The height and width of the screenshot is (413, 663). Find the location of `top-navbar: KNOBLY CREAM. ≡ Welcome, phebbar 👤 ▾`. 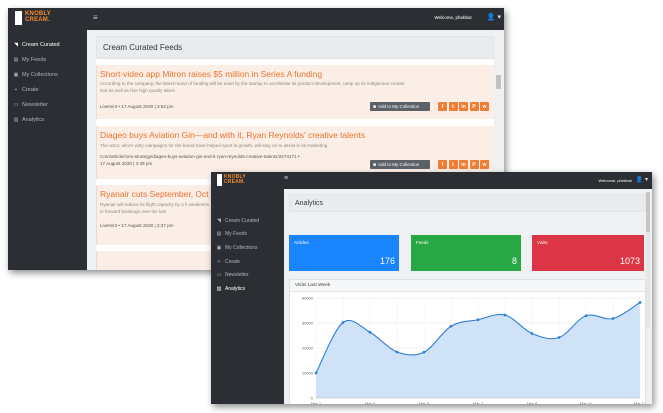

top-navbar: KNOBLY CREAM. ≡ Welcome, phebbar 👤 ▾ is located at coordinates (256, 19).